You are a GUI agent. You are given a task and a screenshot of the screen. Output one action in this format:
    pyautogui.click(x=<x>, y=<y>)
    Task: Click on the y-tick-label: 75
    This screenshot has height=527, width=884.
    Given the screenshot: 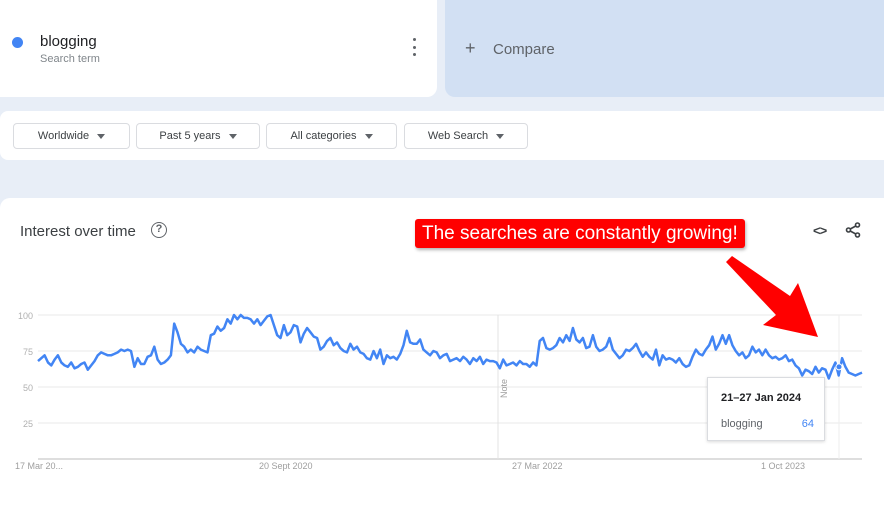 What is the action you would take?
    pyautogui.click(x=28, y=352)
    